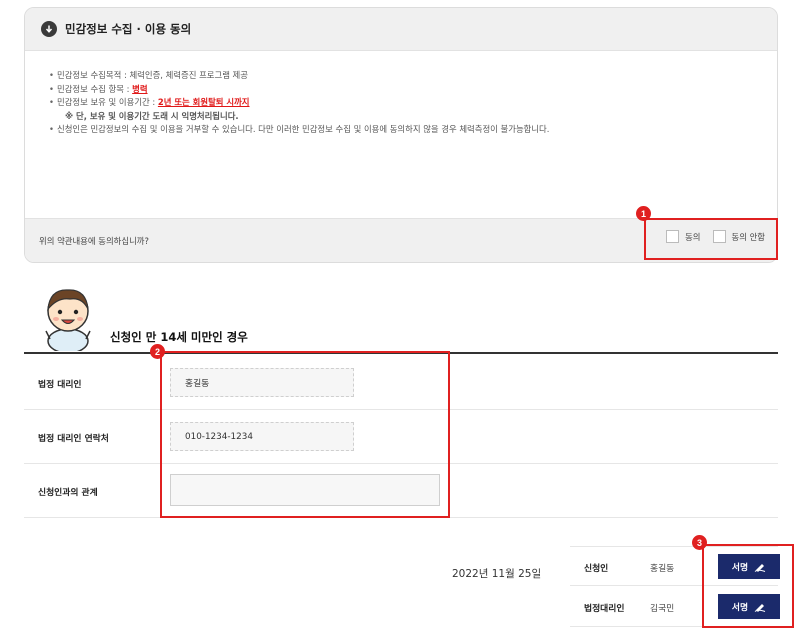 This screenshot has height=636, width=800. Describe the element at coordinates (179, 337) in the screenshot. I see `guardian-section-title: 신청인 만 14세 미만인 경우` at that location.